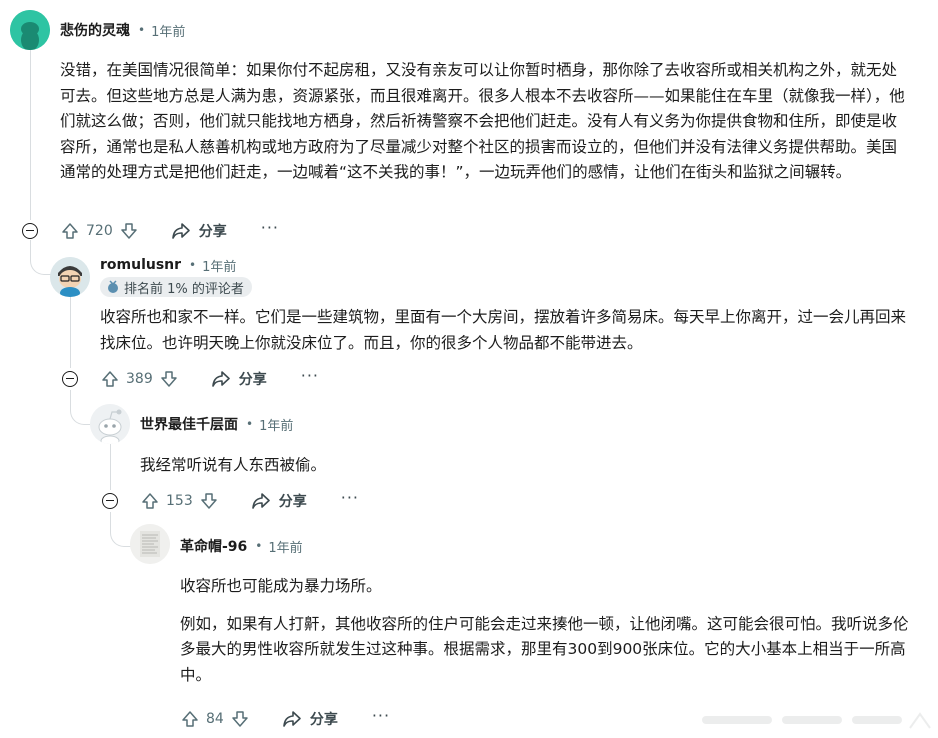  What do you see at coordinates (169, 230) in the screenshot?
I see `action-bar: 720 分享 ···` at bounding box center [169, 230].